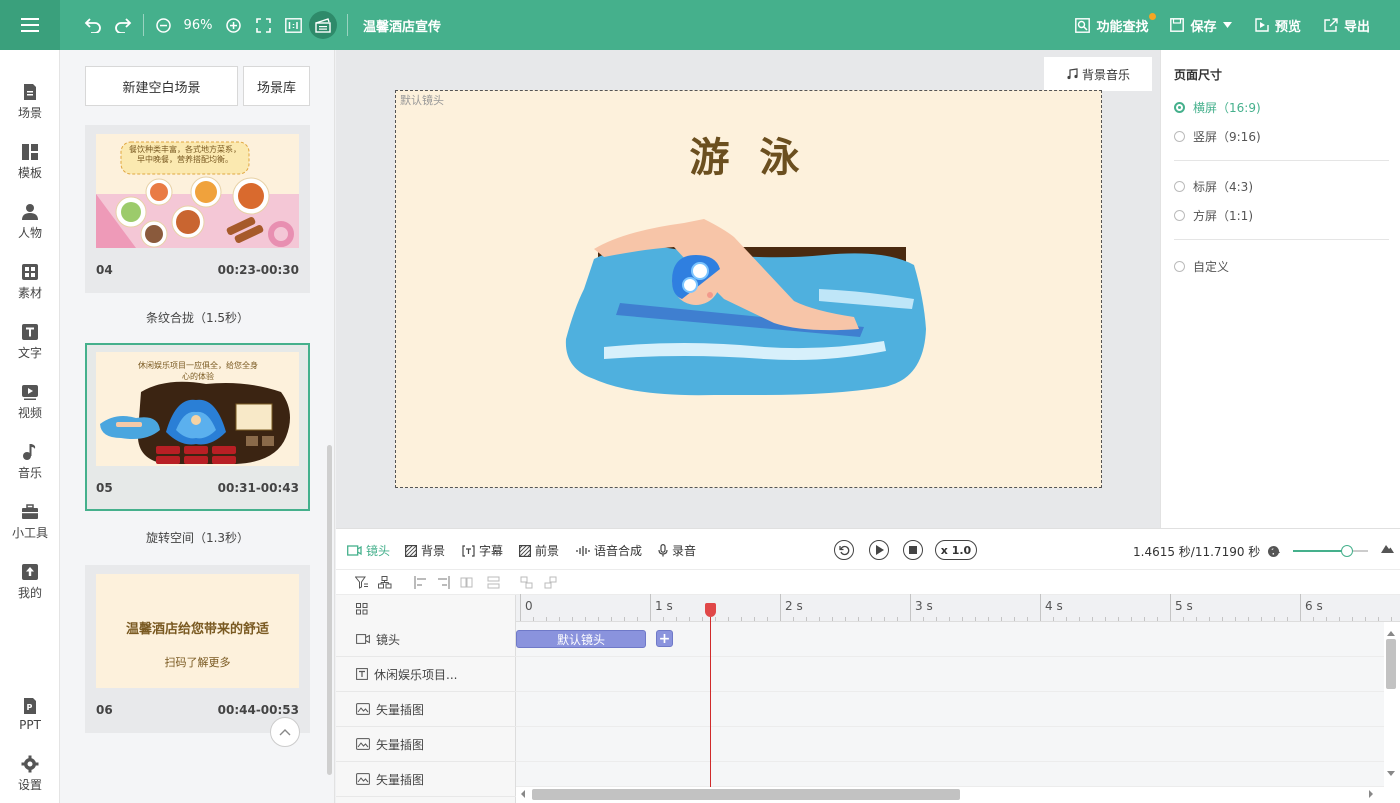  What do you see at coordinates (425, 550) in the screenshot?
I see `tab-background: 背景` at bounding box center [425, 550].